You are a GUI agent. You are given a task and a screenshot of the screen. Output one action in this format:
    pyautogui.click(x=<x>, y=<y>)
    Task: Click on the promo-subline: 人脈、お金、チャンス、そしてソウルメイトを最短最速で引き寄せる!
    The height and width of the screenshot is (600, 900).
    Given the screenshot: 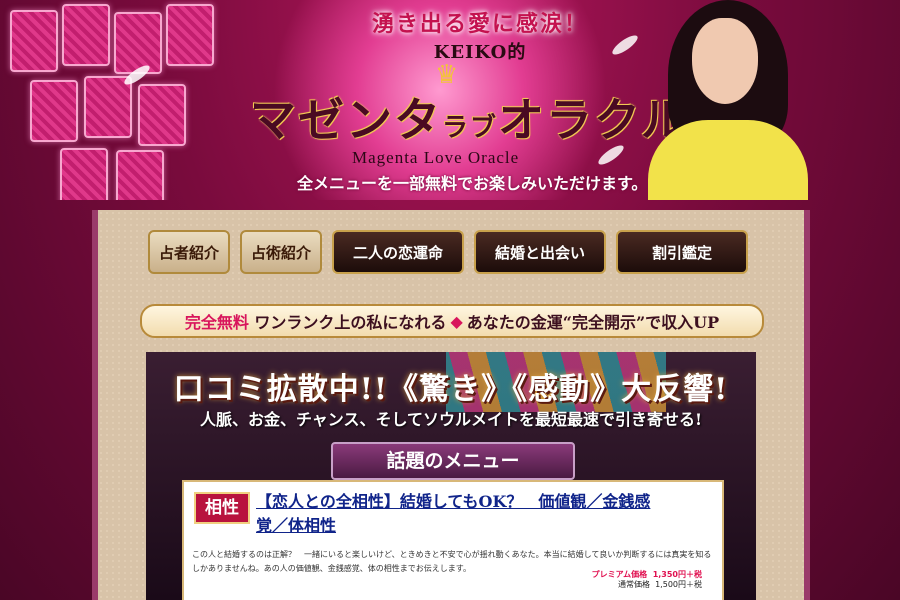 What is the action you would take?
    pyautogui.click(x=451, y=419)
    